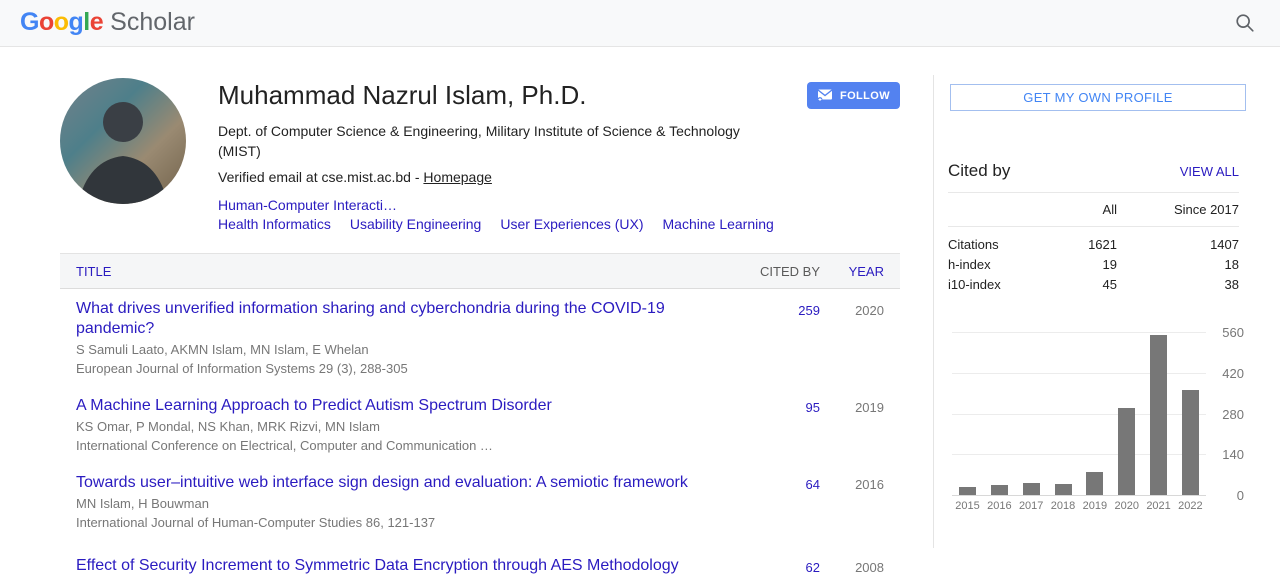 The height and width of the screenshot is (585, 1280). I want to click on search-icon, so click(1245, 23).